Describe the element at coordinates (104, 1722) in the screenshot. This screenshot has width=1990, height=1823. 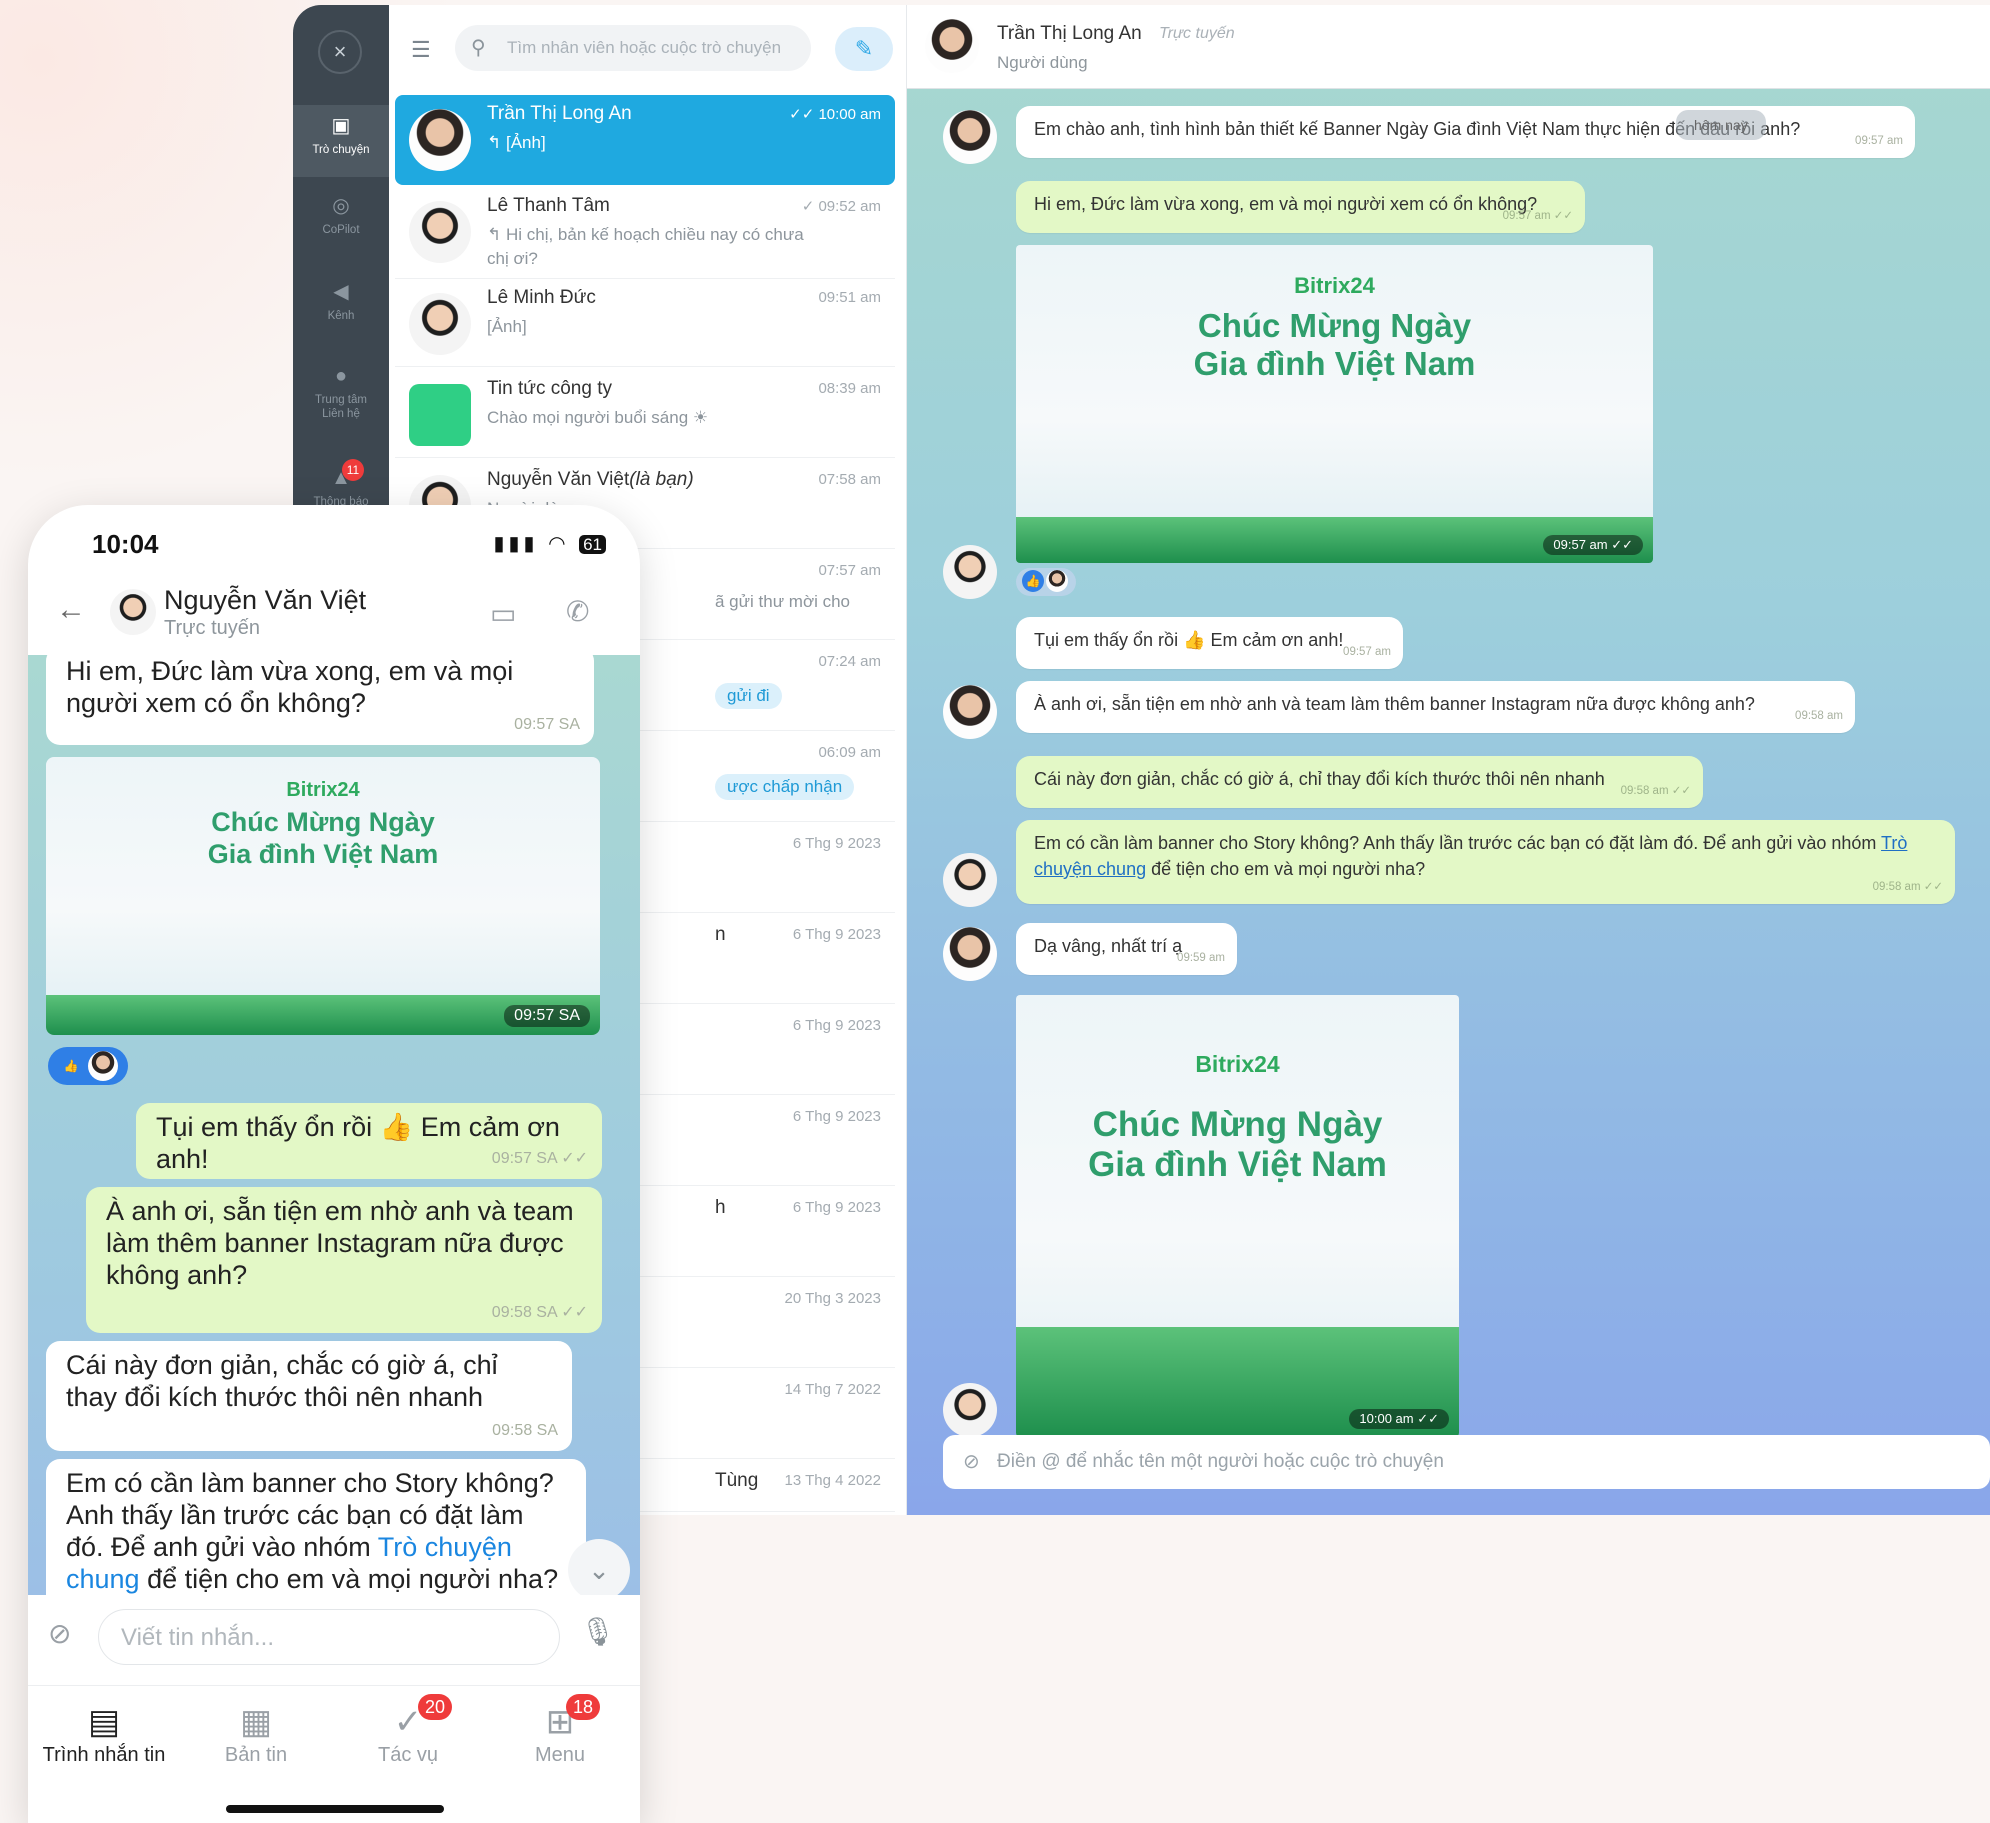
I see `chat-bubble-icon: ▤` at that location.